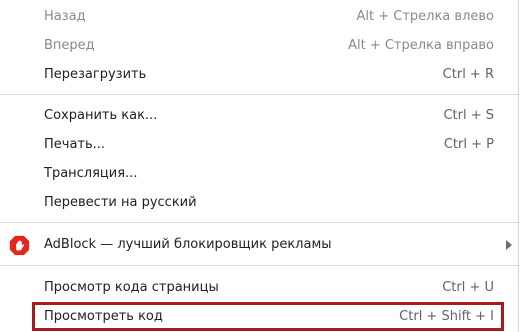 The width and height of the screenshot is (522, 332). What do you see at coordinates (69, 45) in the screenshot?
I see `menu-item-forward-label: Вперед` at bounding box center [69, 45].